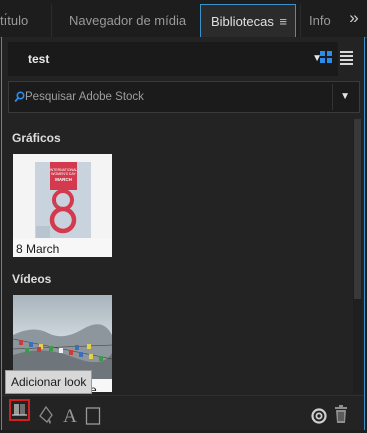 The image size is (367, 433). What do you see at coordinates (55, 204) in the screenshot?
I see `svg-text: th` at bounding box center [55, 204].